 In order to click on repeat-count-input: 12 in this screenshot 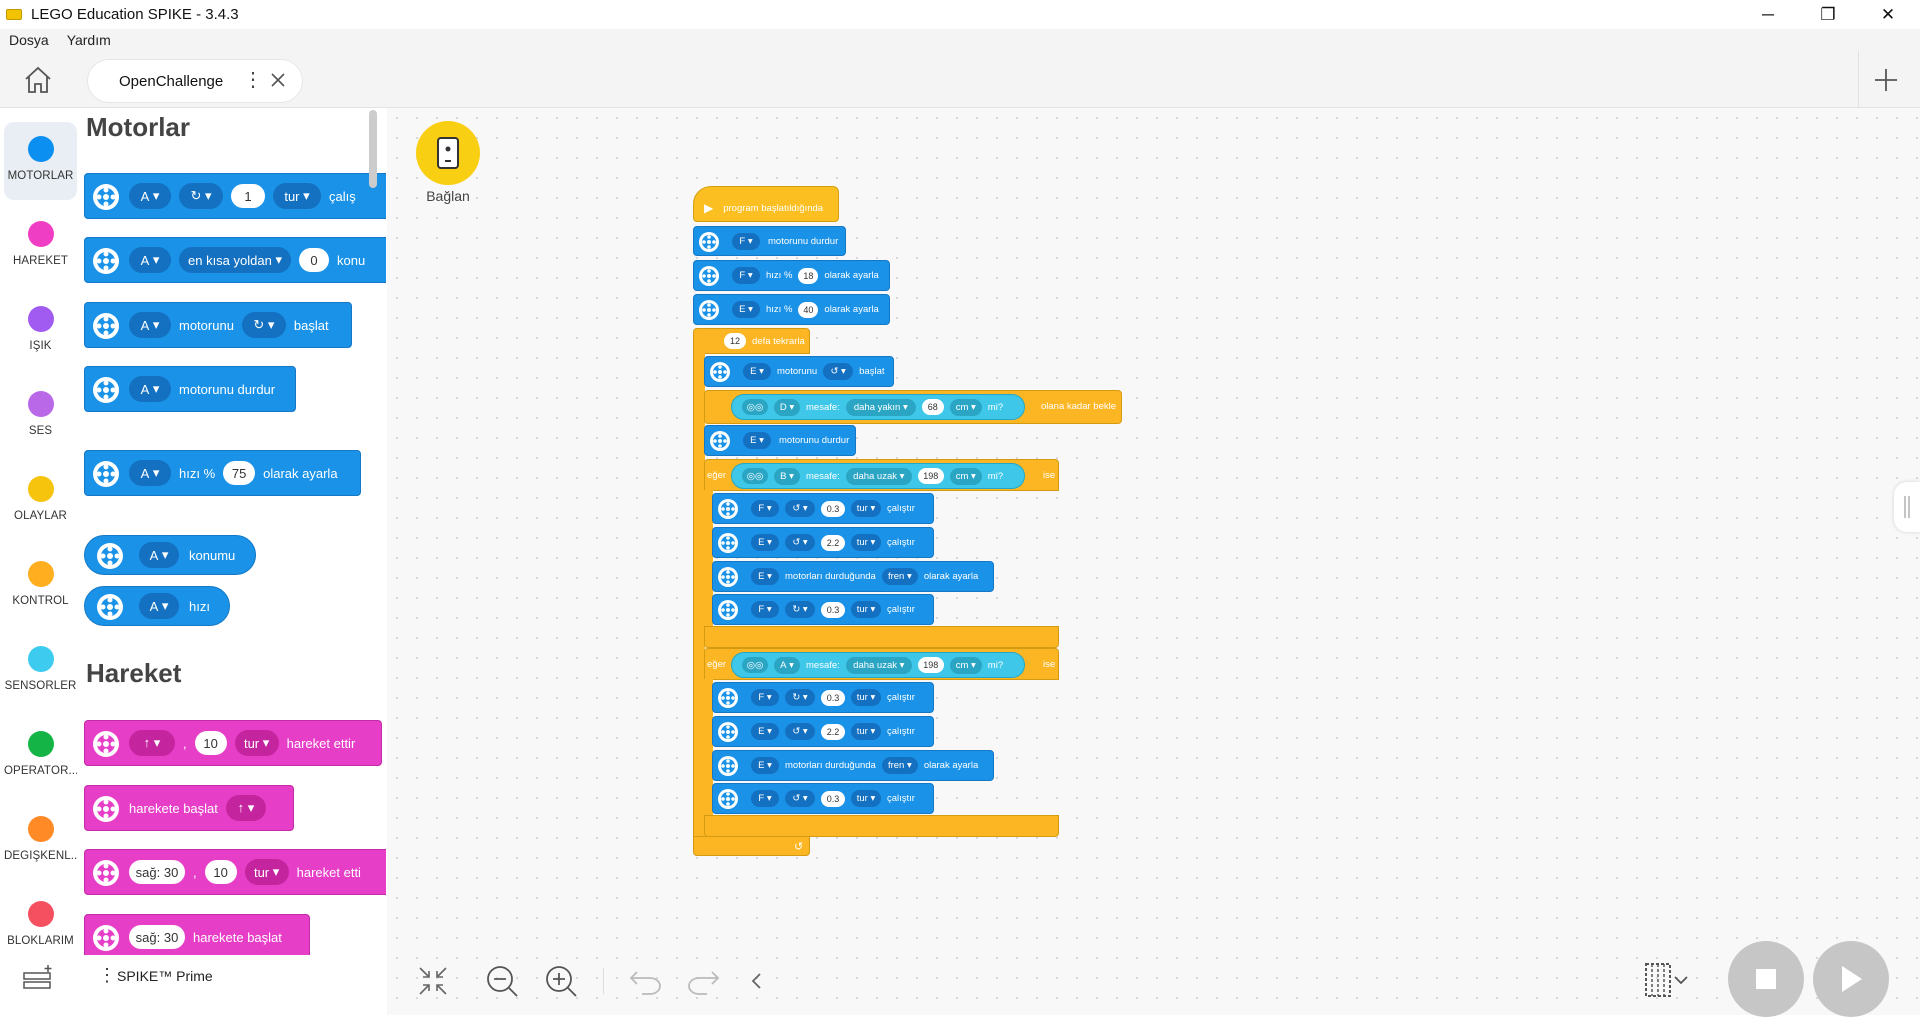, I will do `click(735, 341)`.